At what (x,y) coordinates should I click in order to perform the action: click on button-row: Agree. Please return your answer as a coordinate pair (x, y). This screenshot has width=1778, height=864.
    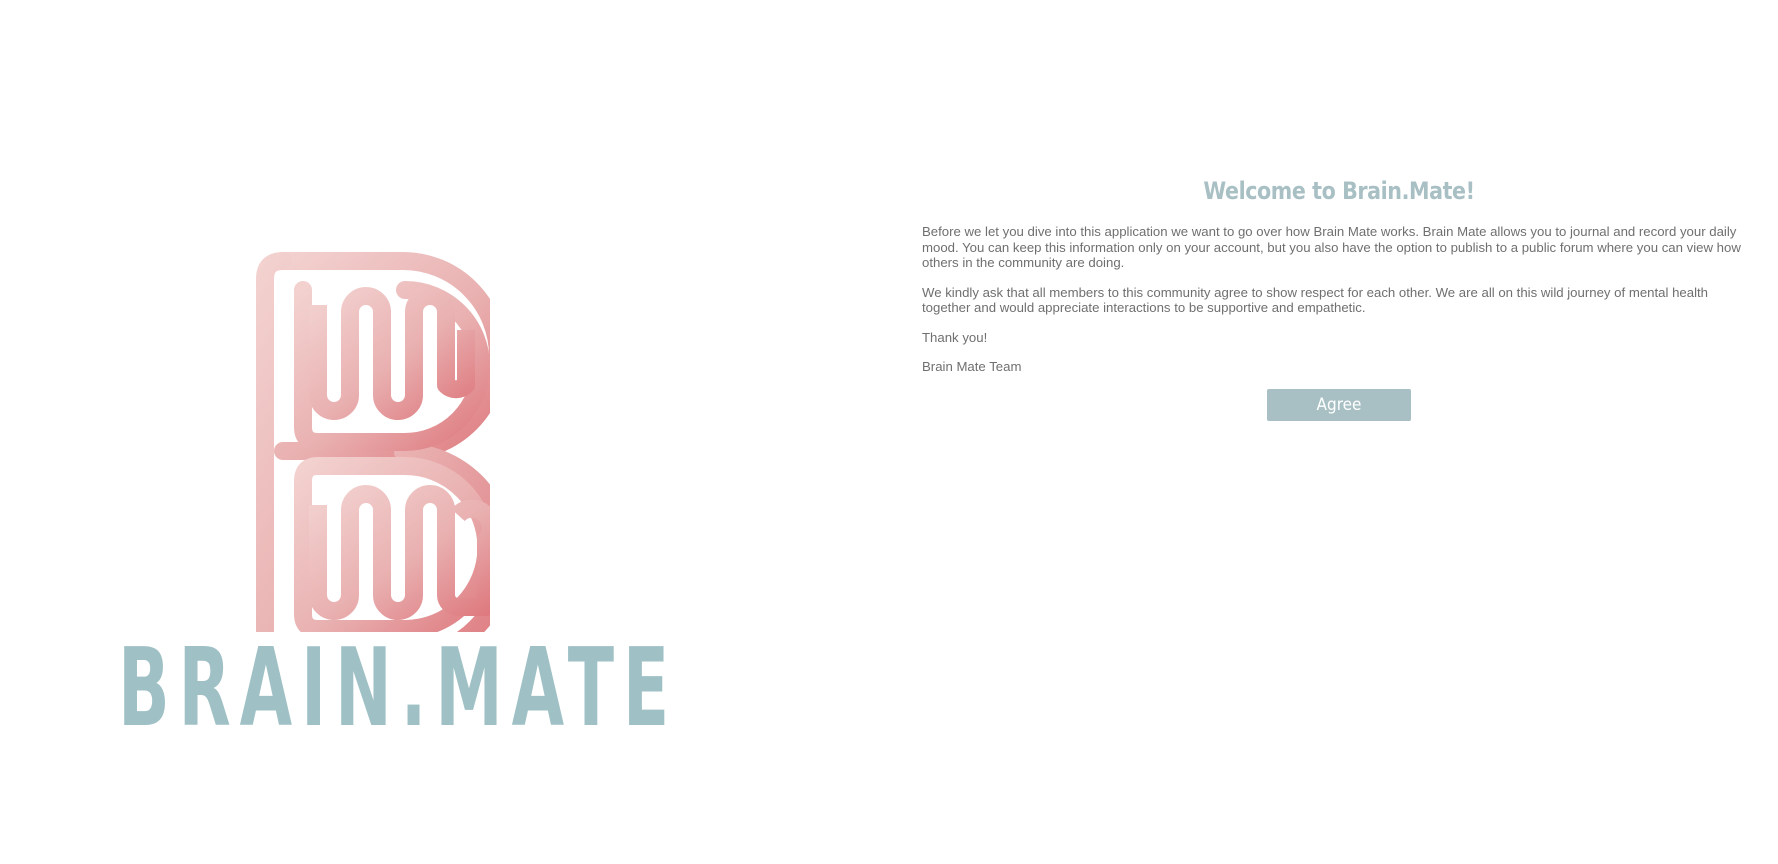
    Looking at the image, I should click on (1339, 404).